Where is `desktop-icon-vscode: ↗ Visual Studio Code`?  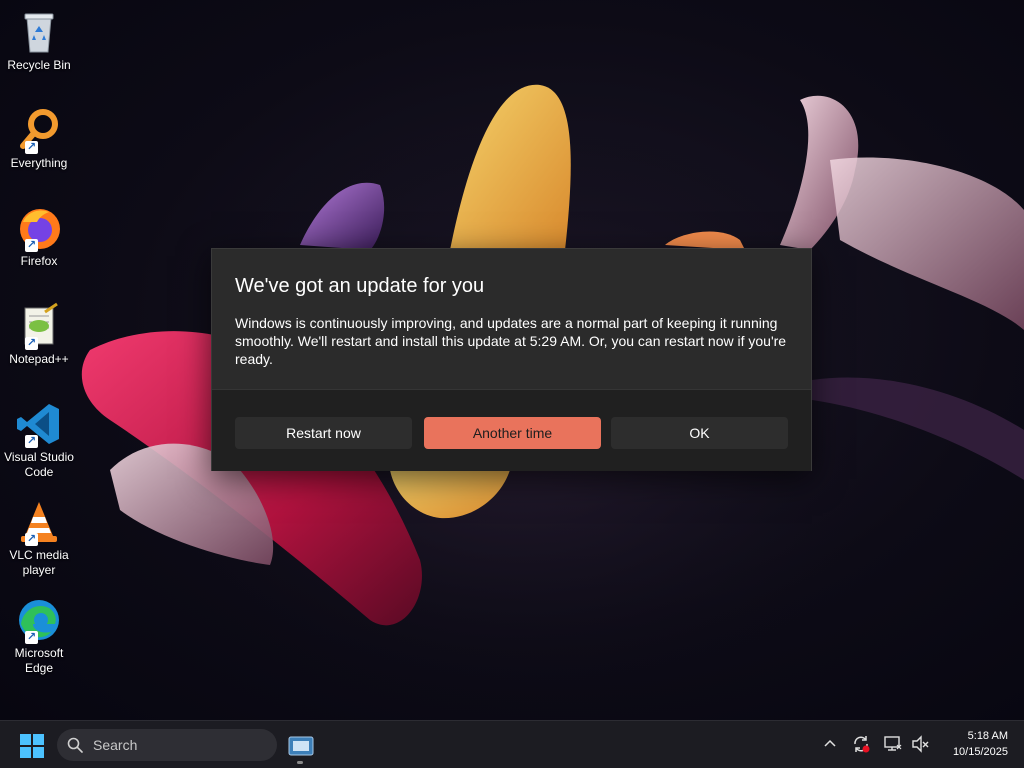
desktop-icon-vscode: ↗ Visual Studio Code is located at coordinates (39, 440).